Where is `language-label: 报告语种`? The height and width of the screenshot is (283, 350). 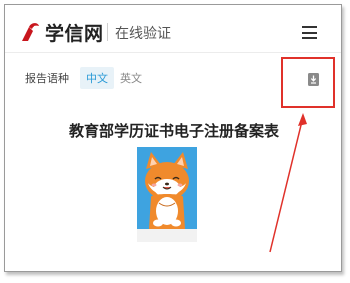
language-label: 报告语种 is located at coordinates (47, 78).